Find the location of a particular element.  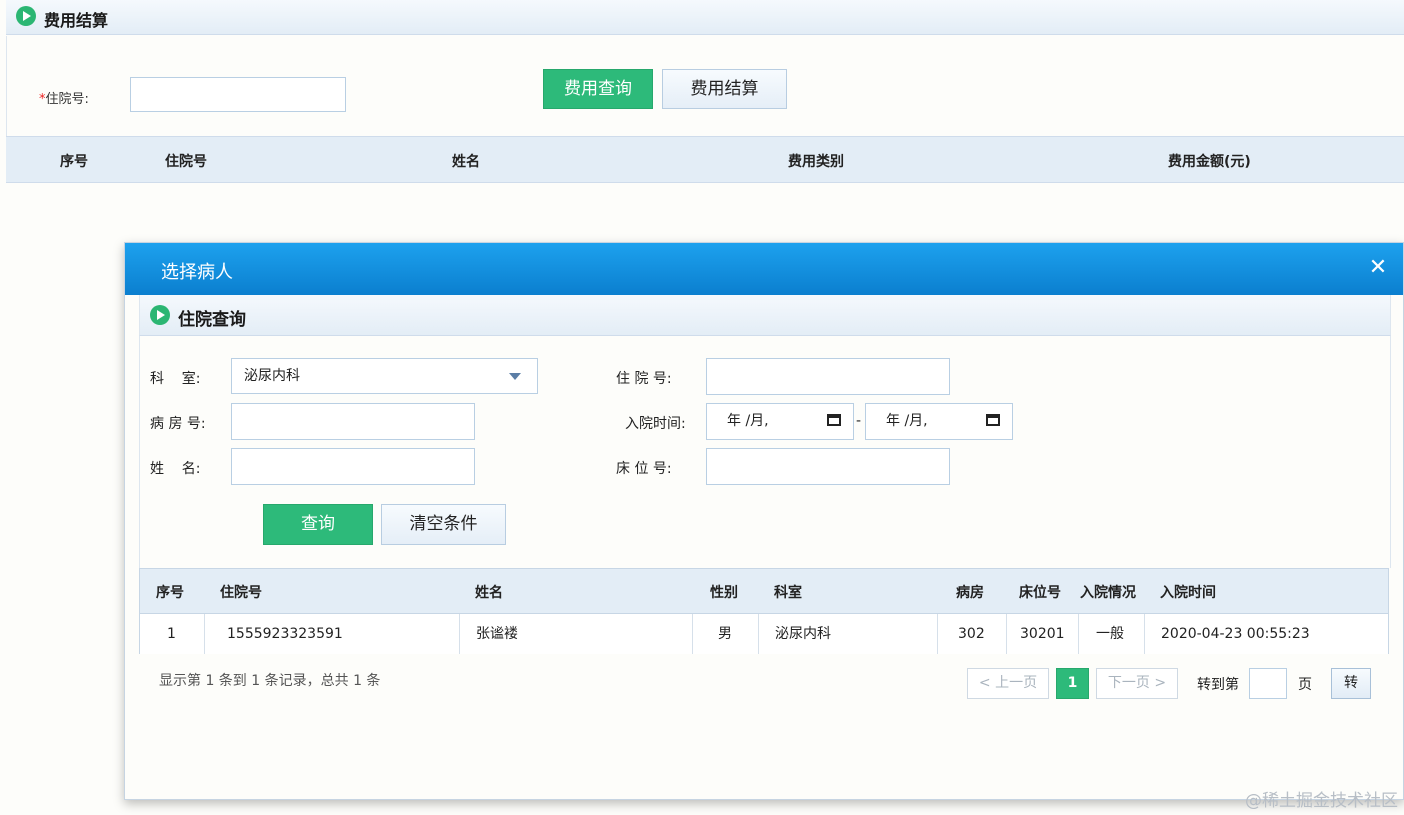

cell-index: 1 is located at coordinates (171, 634).